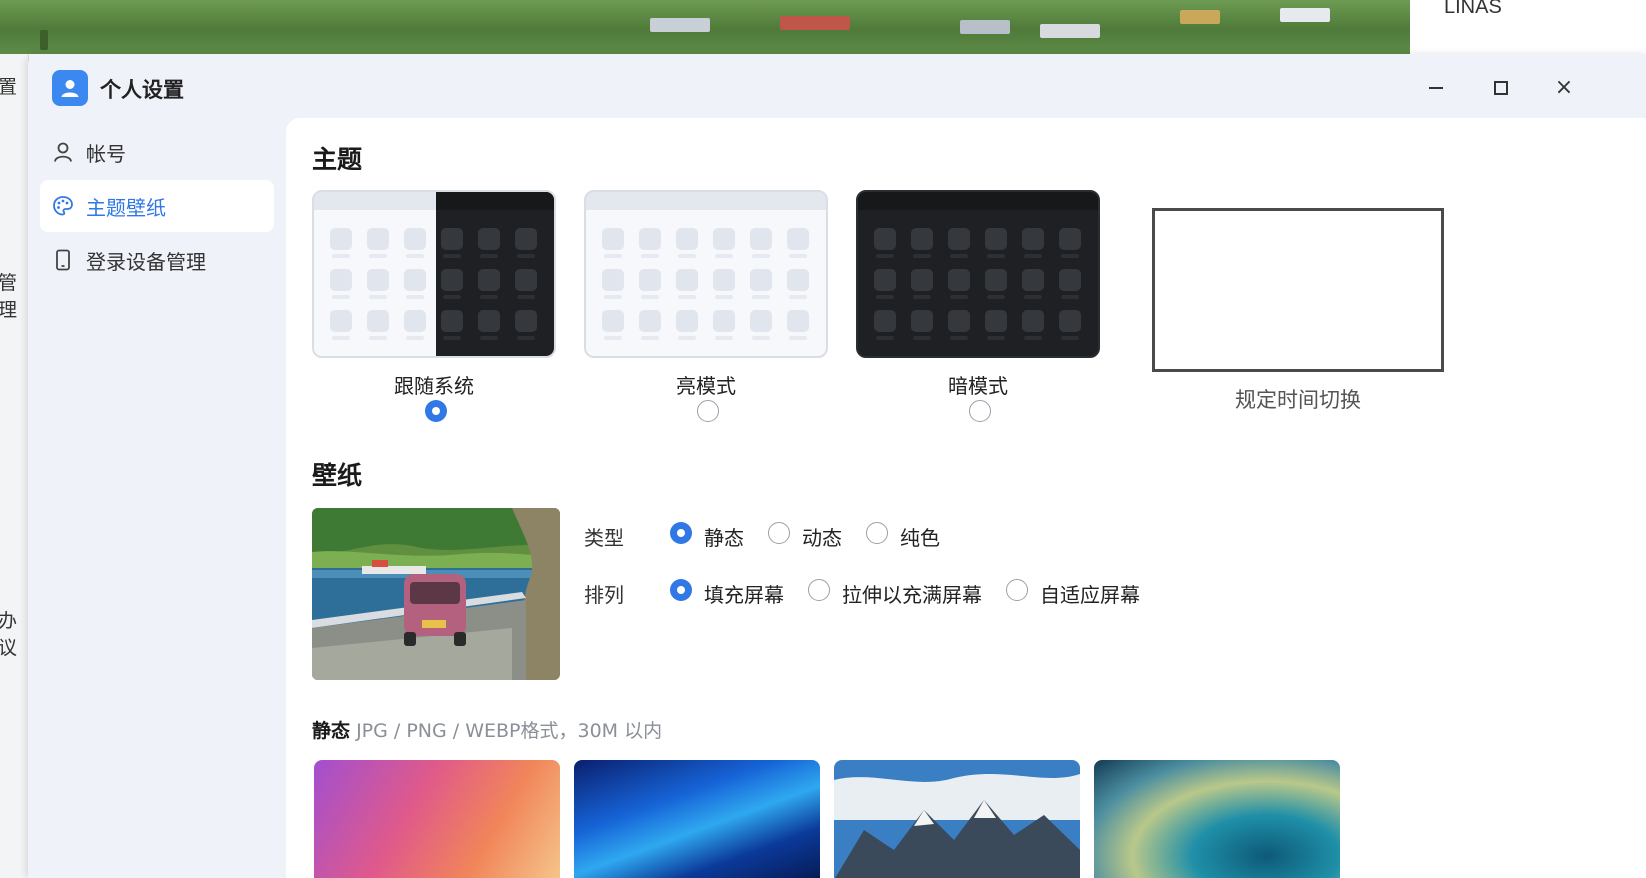 The height and width of the screenshot is (878, 1646). I want to click on maximize-button, so click(1501, 88).